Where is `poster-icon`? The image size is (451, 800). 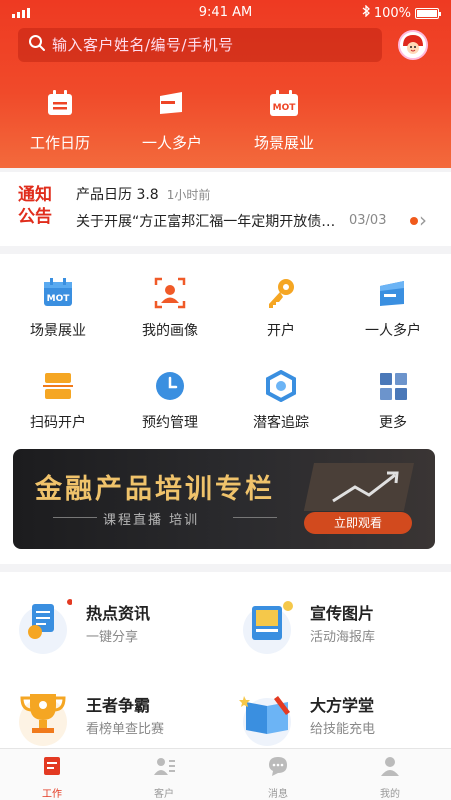 poster-icon is located at coordinates (267, 629).